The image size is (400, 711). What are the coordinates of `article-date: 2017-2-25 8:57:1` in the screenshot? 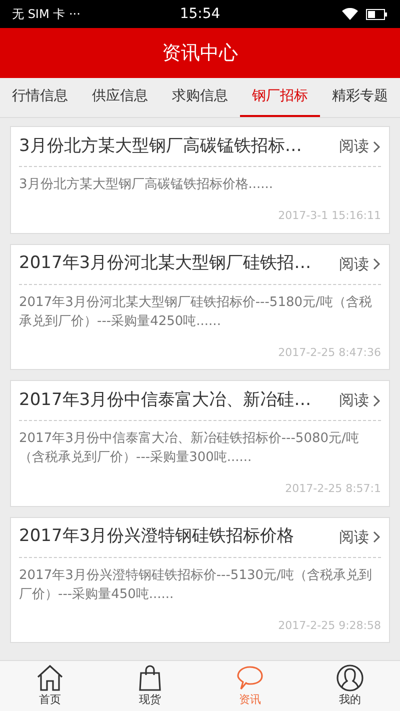 It's located at (333, 489).